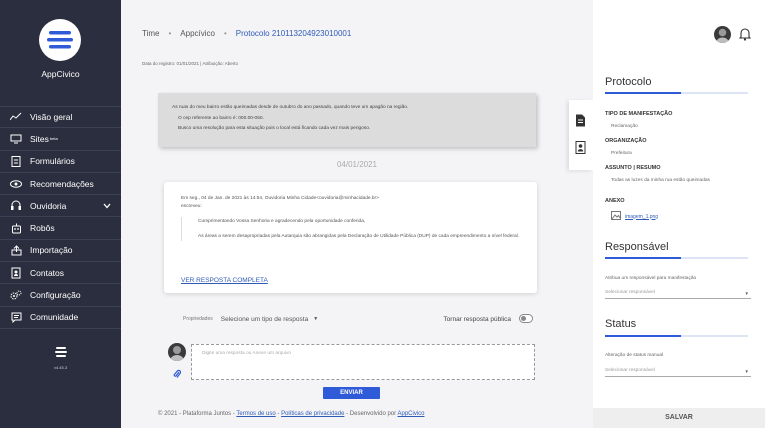 The width and height of the screenshot is (765, 428). Describe the element at coordinates (60, 162) in the screenshot. I see `sidebar-item-formularios: Formulários` at that location.